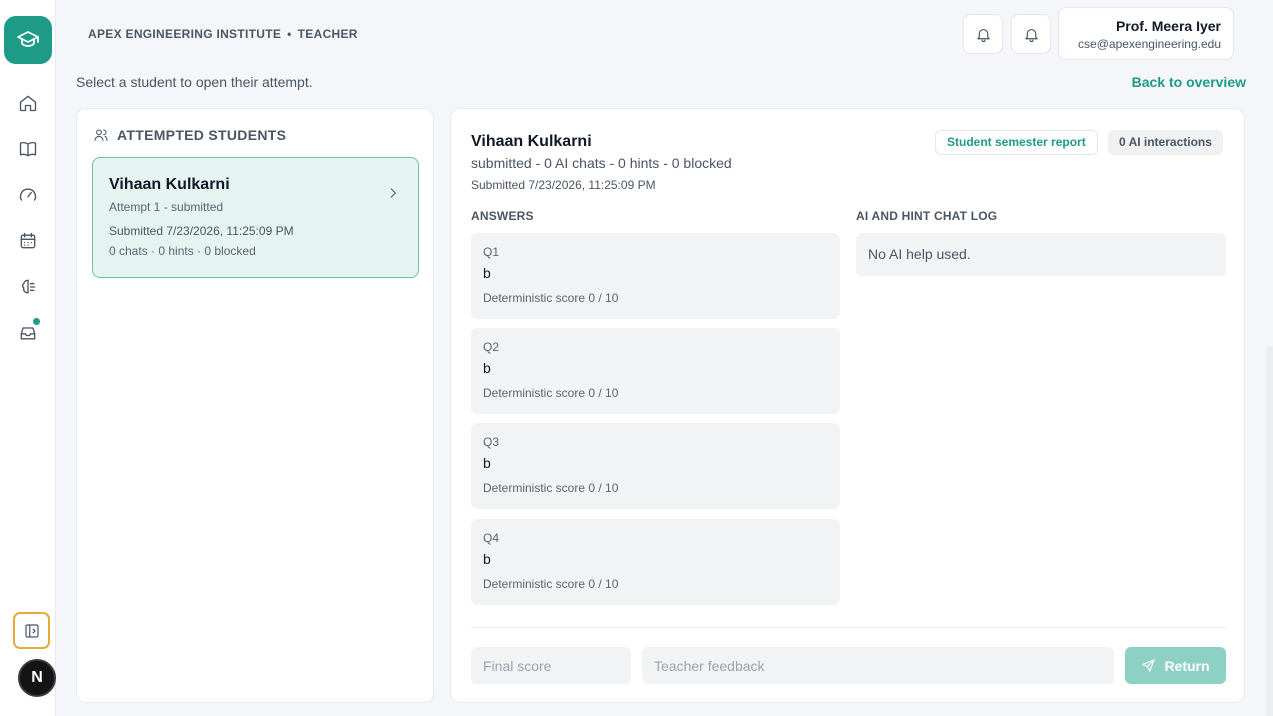 Image resolution: width=1273 pixels, height=716 pixels. I want to click on app-logo, so click(28, 40).